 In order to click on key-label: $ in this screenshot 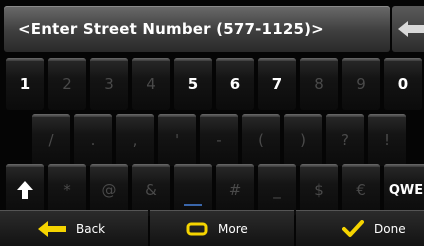, I will do `click(319, 190)`.